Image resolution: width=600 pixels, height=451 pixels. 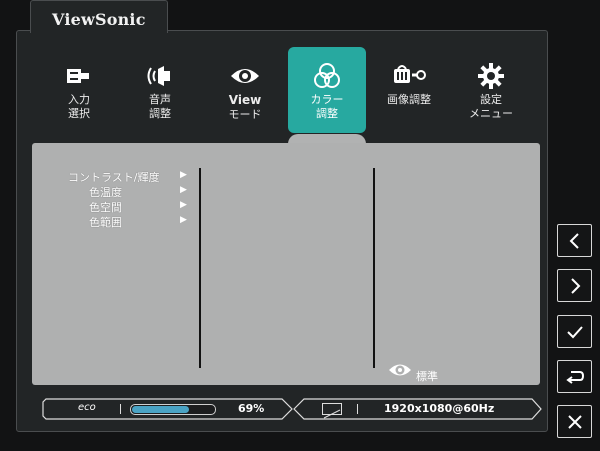 I want to click on chevron-right-icon, so click(x=575, y=285).